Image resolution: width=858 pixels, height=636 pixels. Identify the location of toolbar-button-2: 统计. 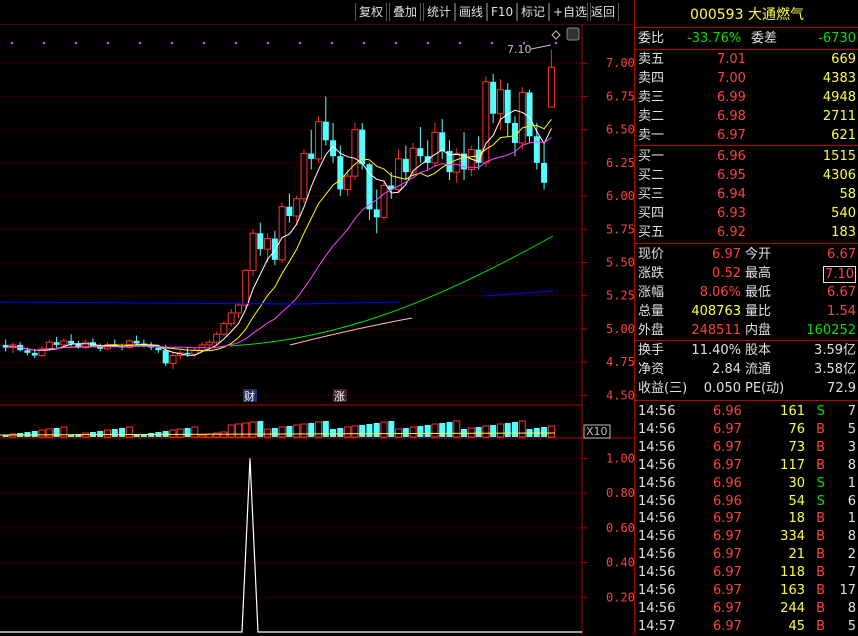
(439, 12).